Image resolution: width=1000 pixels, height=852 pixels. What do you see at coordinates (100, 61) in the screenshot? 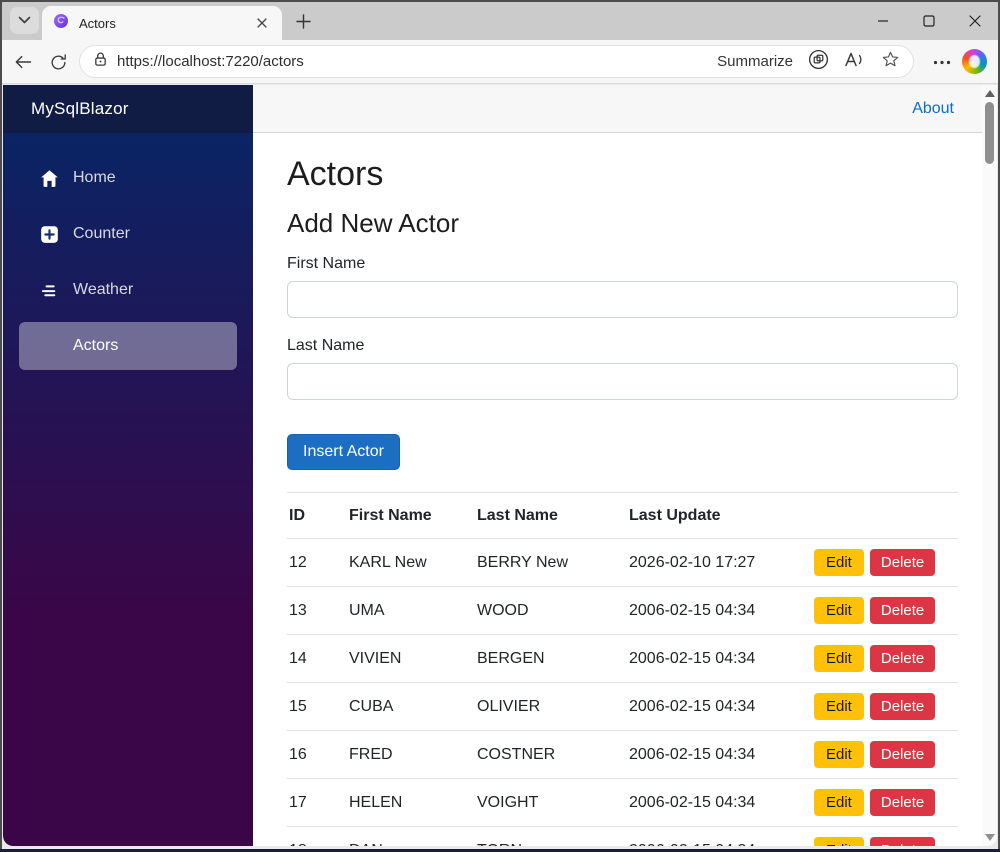
I see `lock-icon` at bounding box center [100, 61].